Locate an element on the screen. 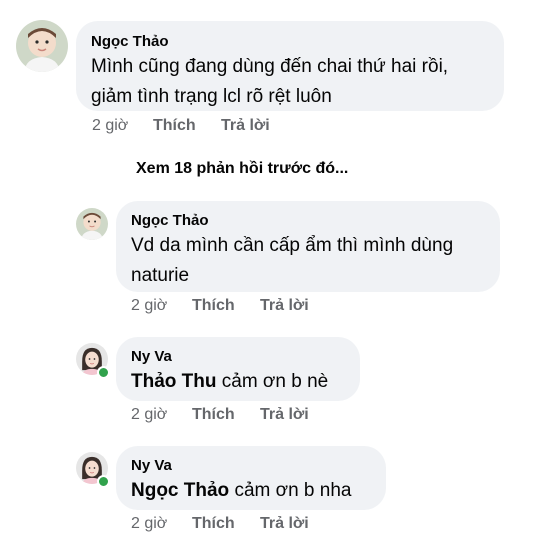 The width and height of the screenshot is (540, 540). comment-text-body: cảm ơn b nha is located at coordinates (290, 490).